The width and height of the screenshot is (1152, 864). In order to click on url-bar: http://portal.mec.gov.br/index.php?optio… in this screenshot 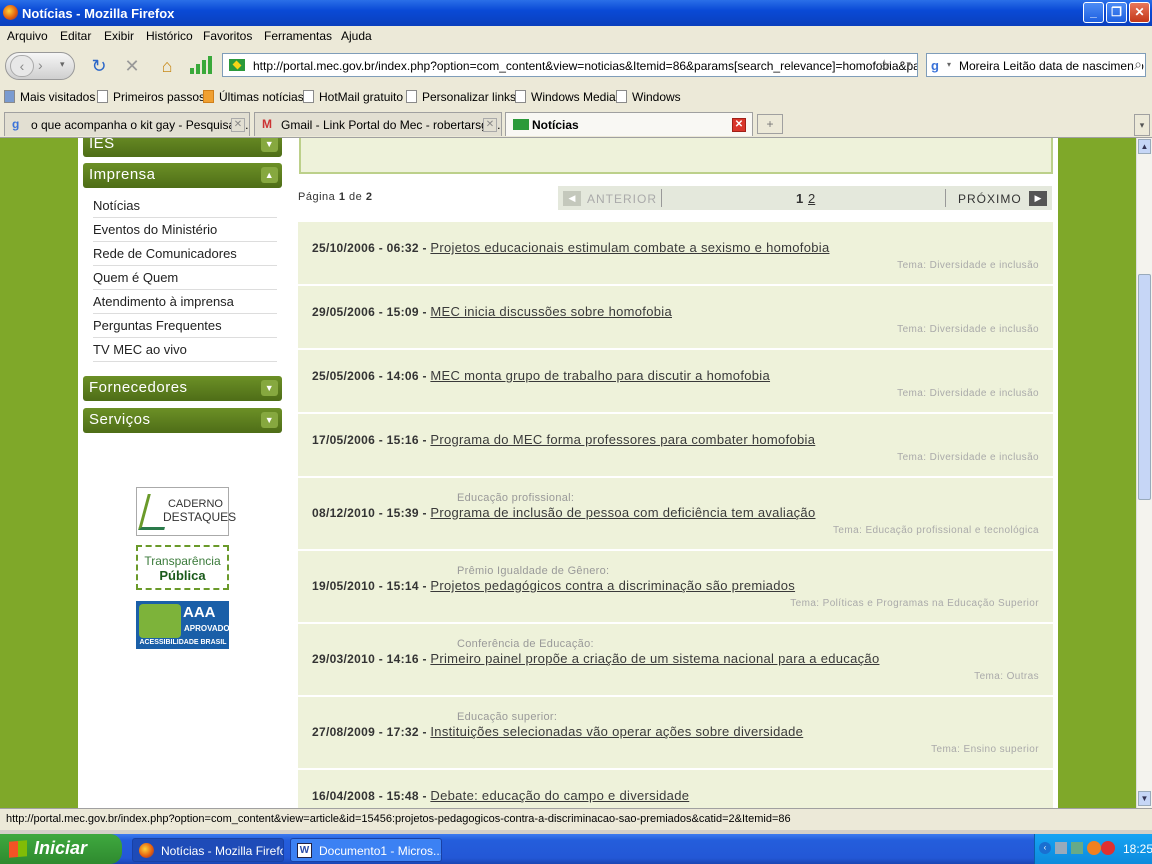, I will do `click(570, 65)`.